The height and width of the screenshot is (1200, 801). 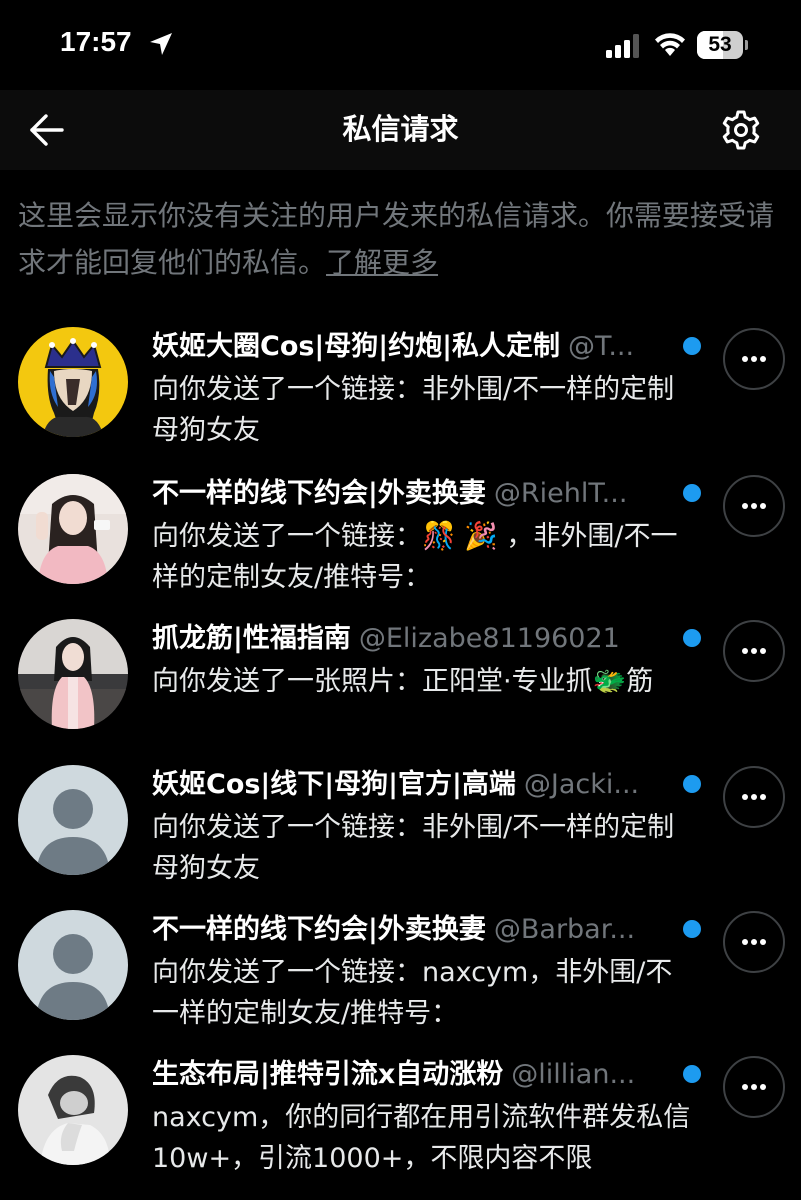 I want to click on back-button, so click(x=46, y=130).